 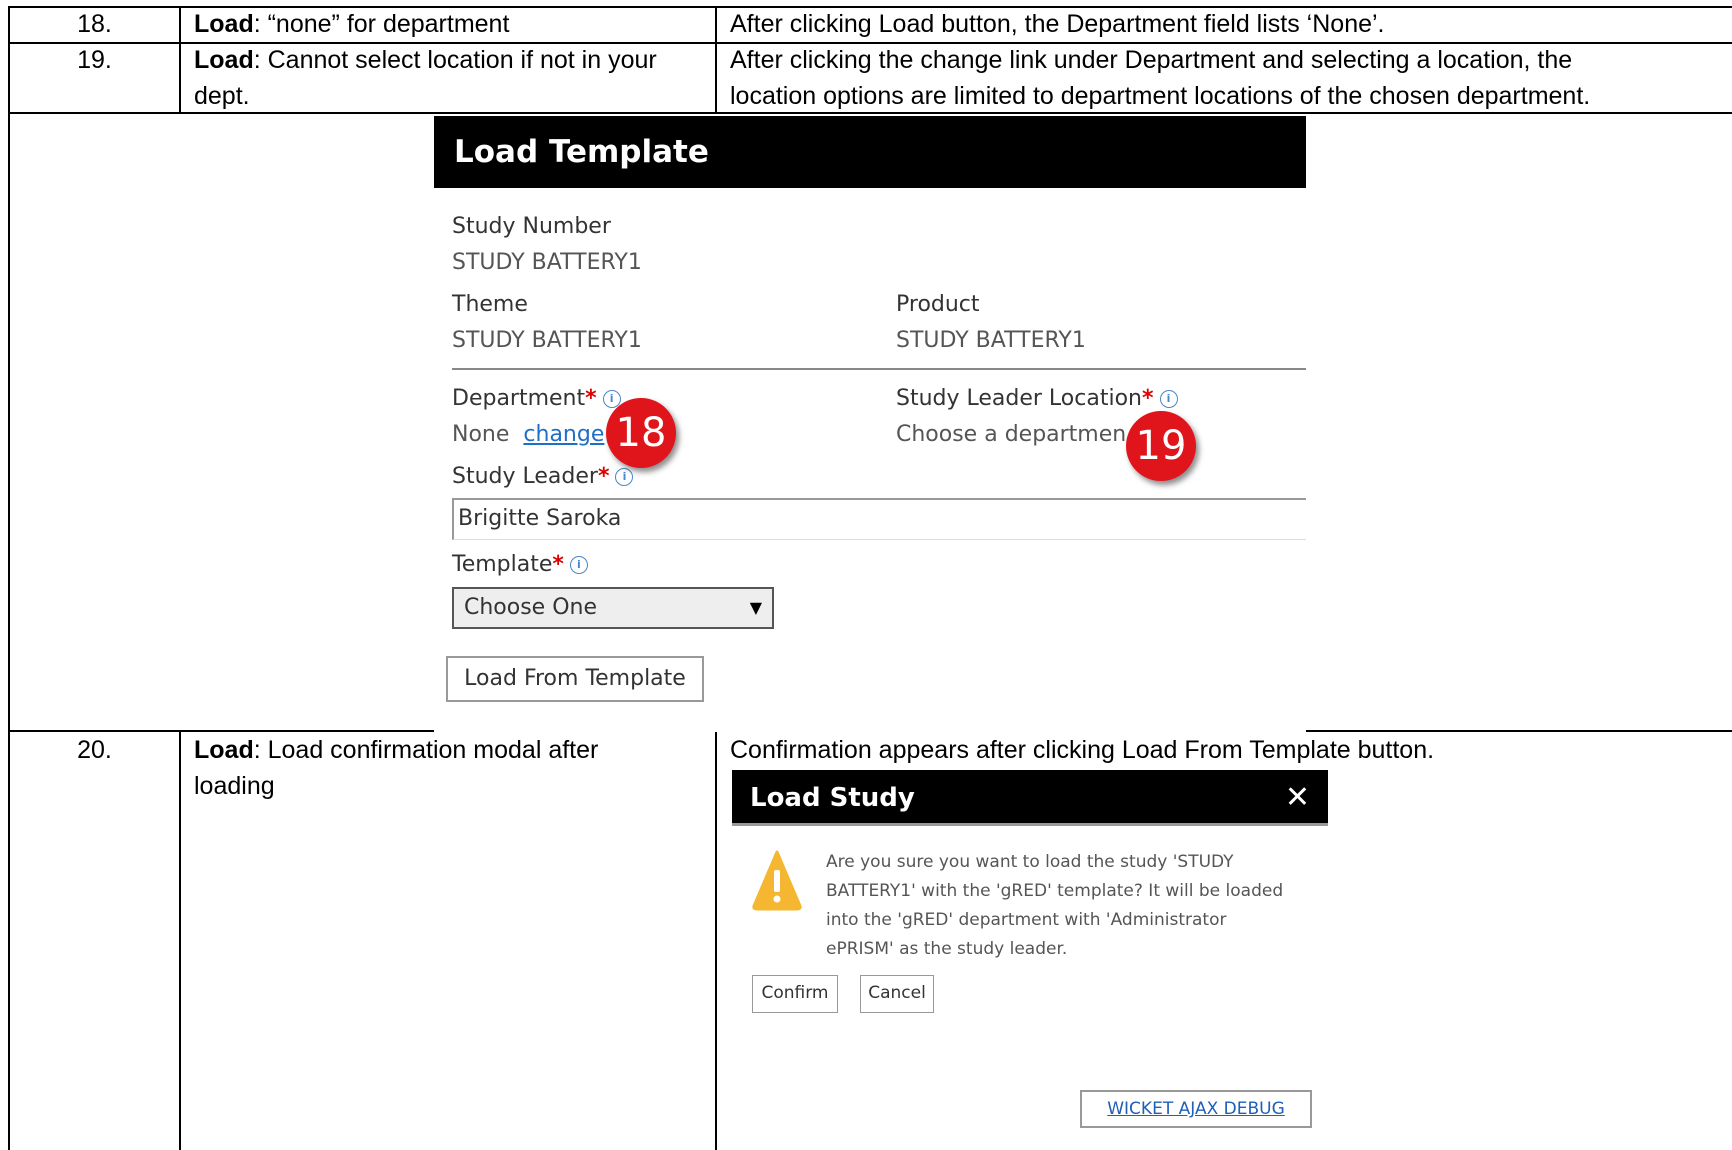 What do you see at coordinates (1011, 434) in the screenshot?
I see `study-leader-location-value: Choose a departmen` at bounding box center [1011, 434].